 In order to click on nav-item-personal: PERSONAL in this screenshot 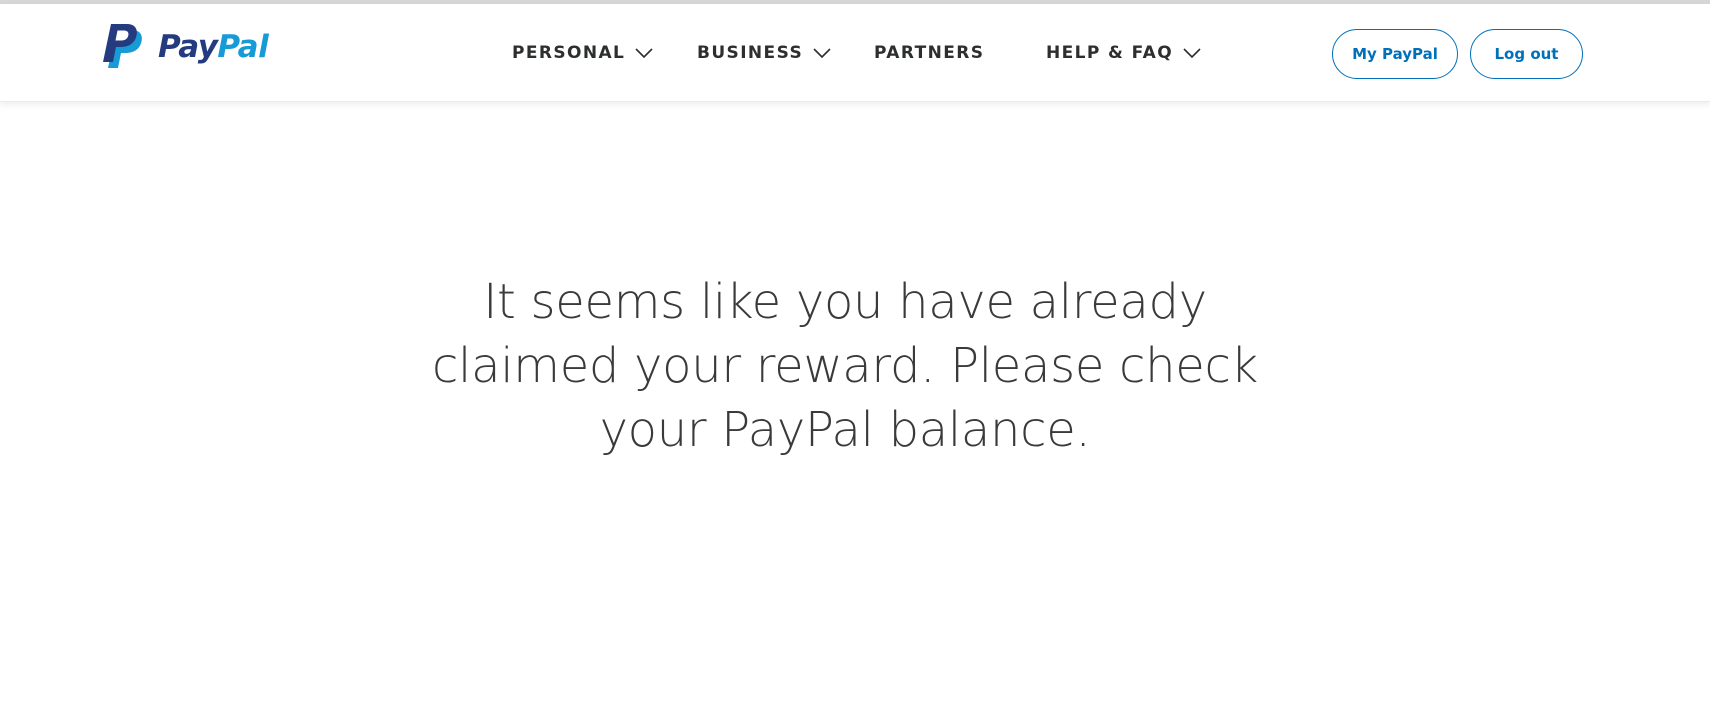, I will do `click(582, 53)`.